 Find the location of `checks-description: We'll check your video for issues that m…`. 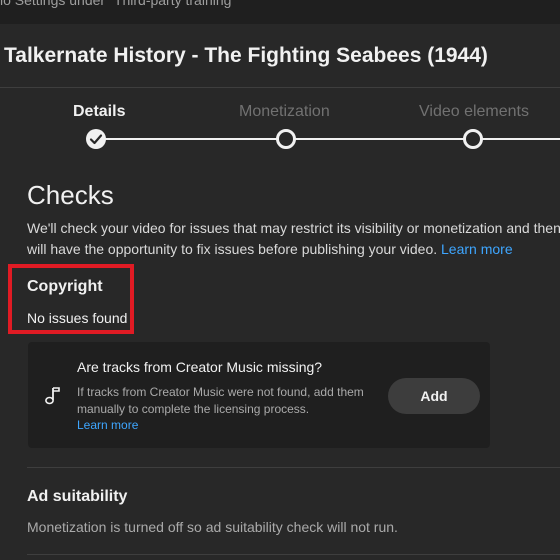

checks-description: We'll check your video for issues that m… is located at coordinates (293, 239).